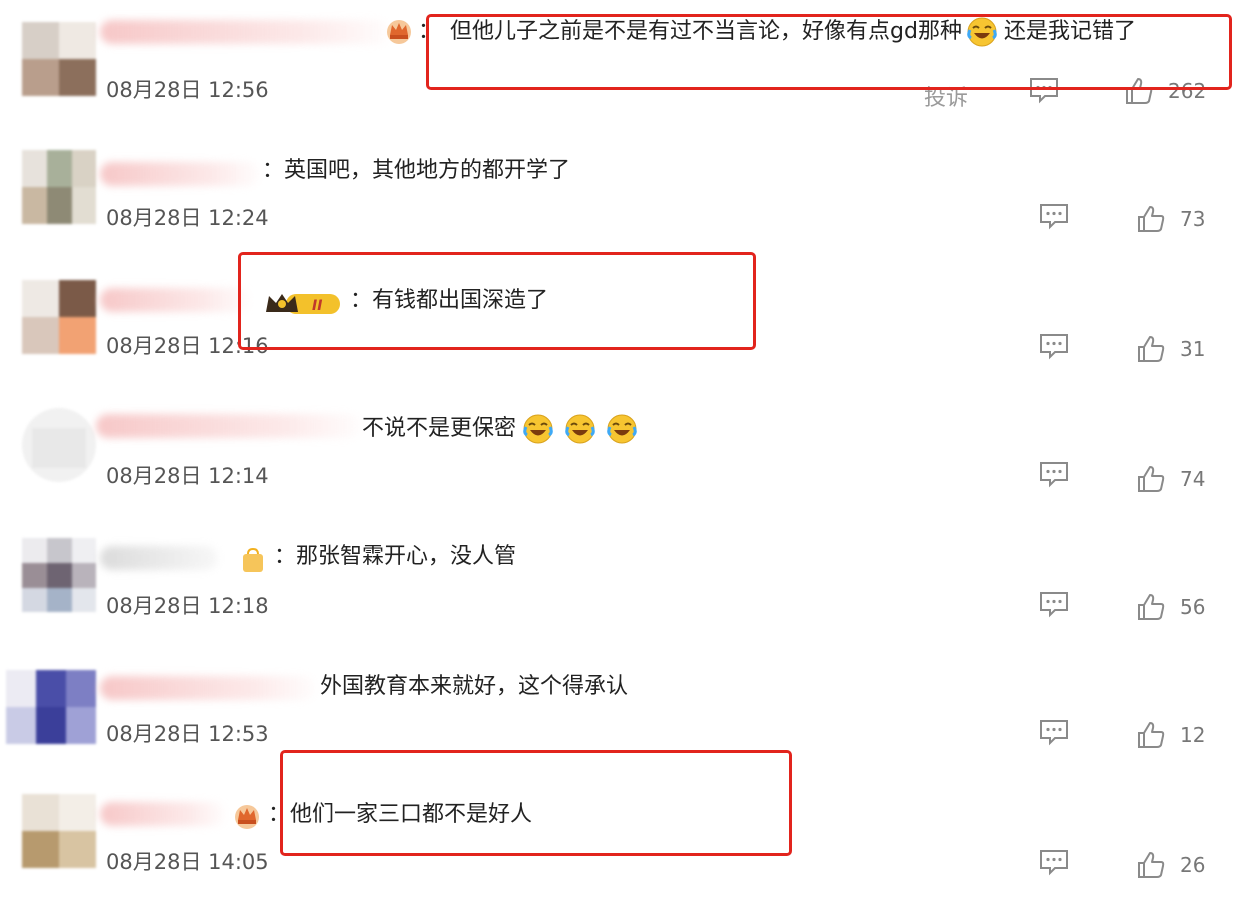 Image resolution: width=1238 pixels, height=900 pixels. What do you see at coordinates (1170, 479) in the screenshot?
I see `like-button: 74` at bounding box center [1170, 479].